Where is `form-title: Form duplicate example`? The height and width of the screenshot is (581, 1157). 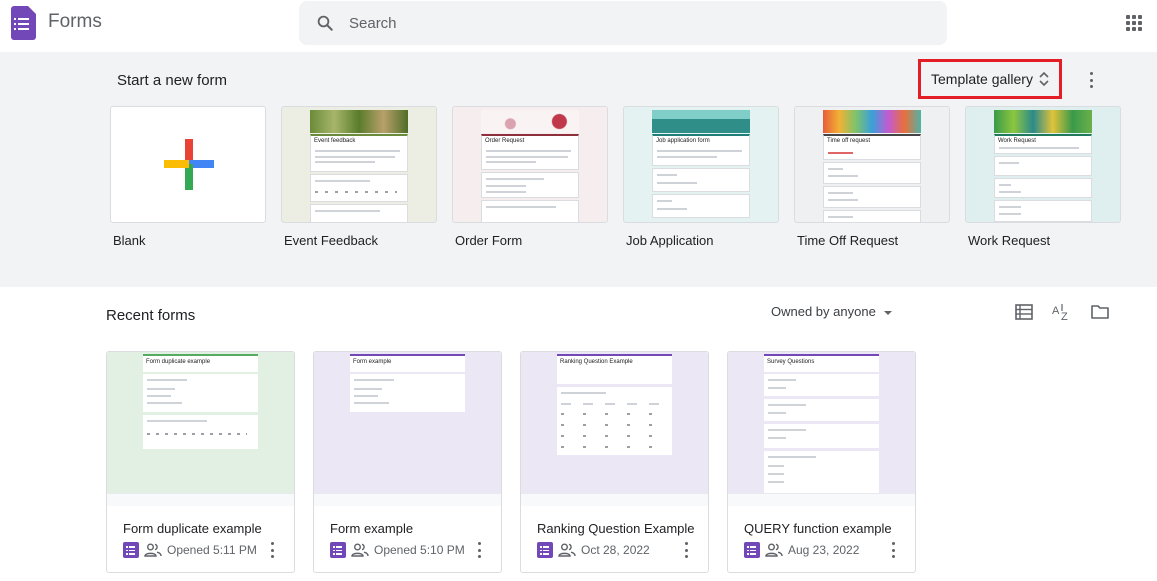 form-title: Form duplicate example is located at coordinates (192, 528).